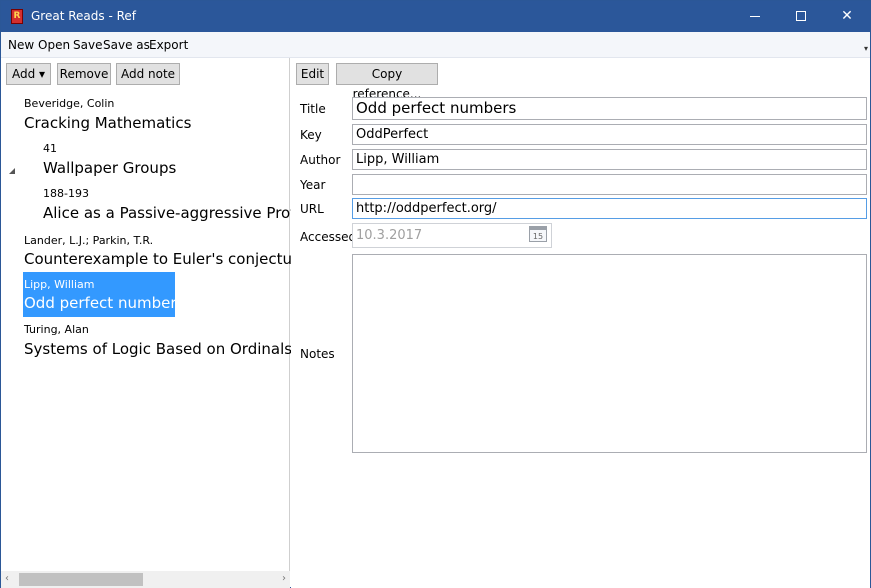  I want to click on tree-item-selected: Lipp, William Odd perfect numbers, so click(103, 294).